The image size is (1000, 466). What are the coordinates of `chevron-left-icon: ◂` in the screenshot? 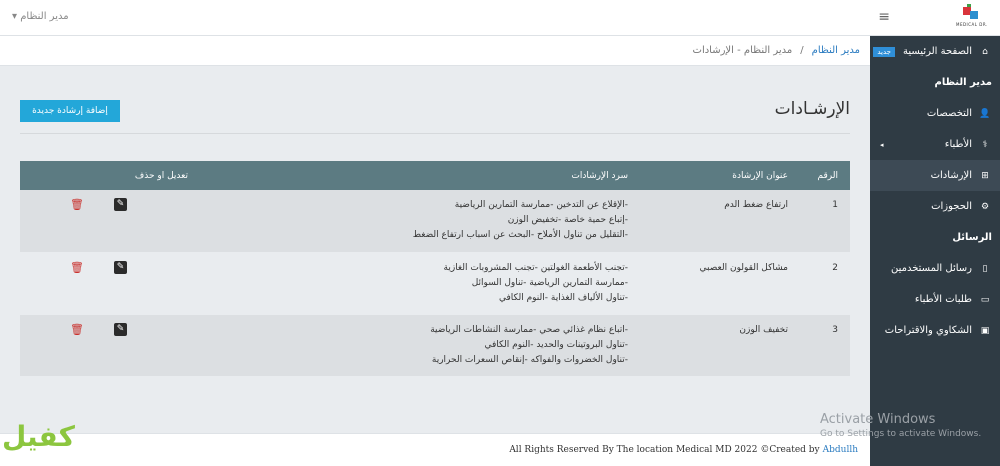 It's located at (882, 144).